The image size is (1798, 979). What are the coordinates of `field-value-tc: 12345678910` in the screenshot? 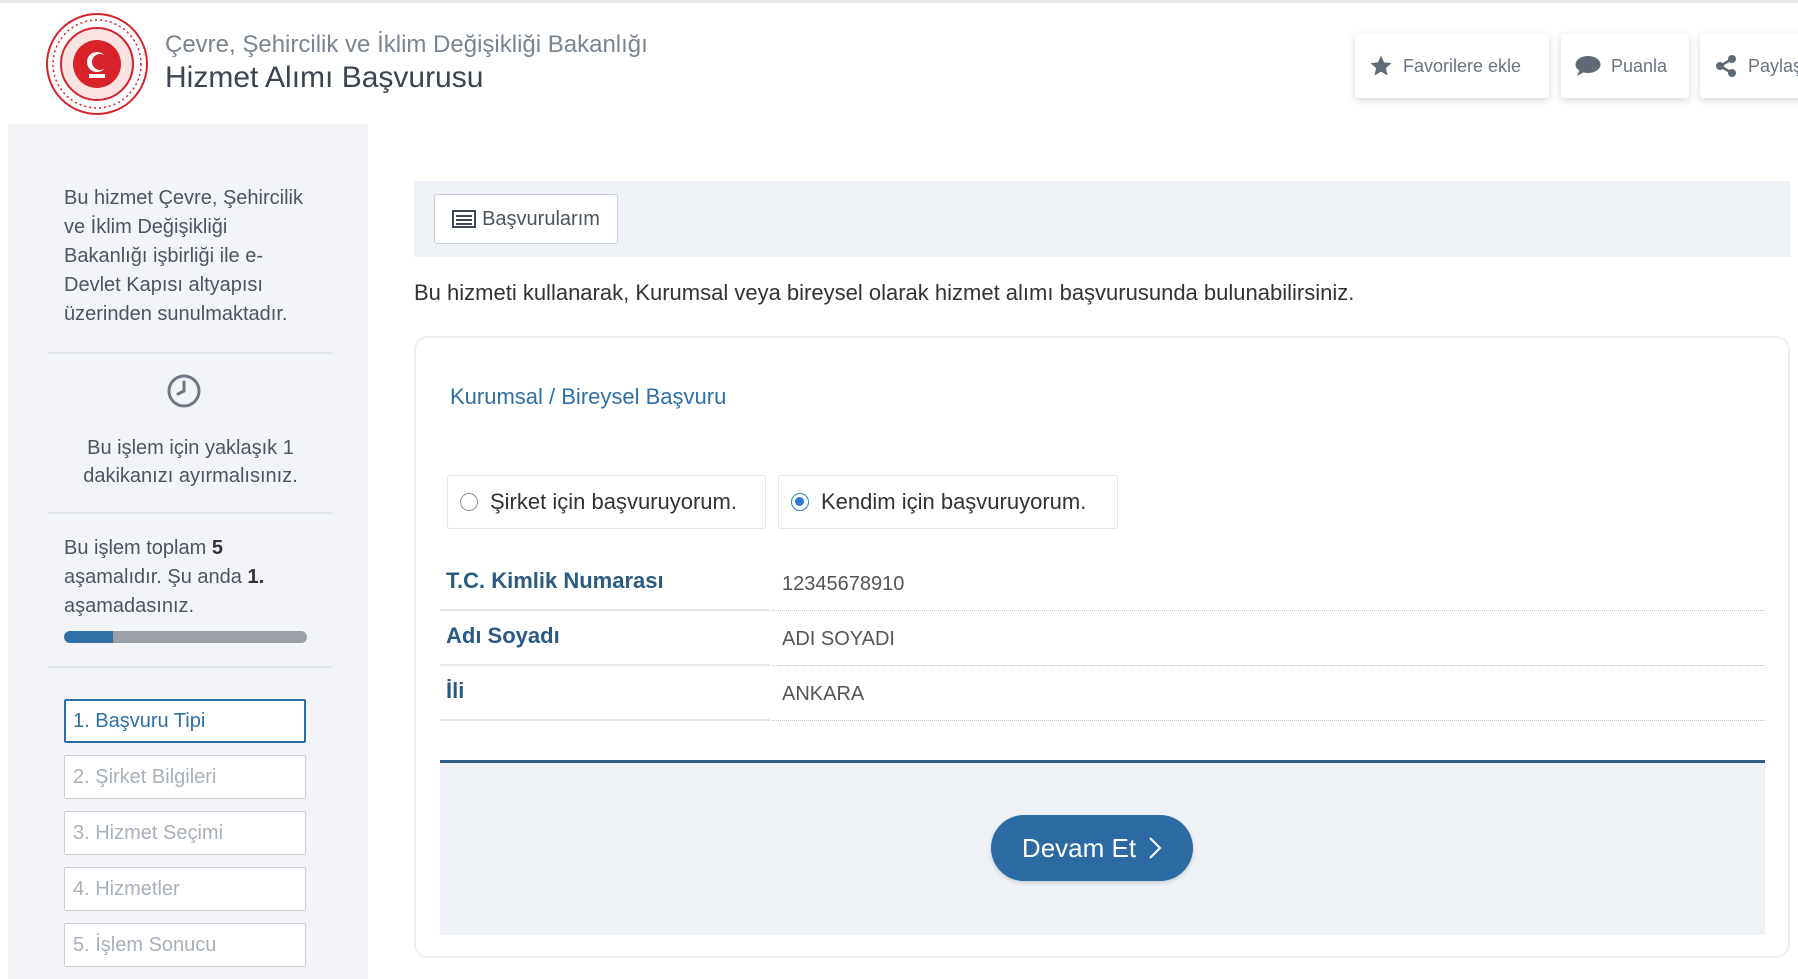 It's located at (1268, 583).